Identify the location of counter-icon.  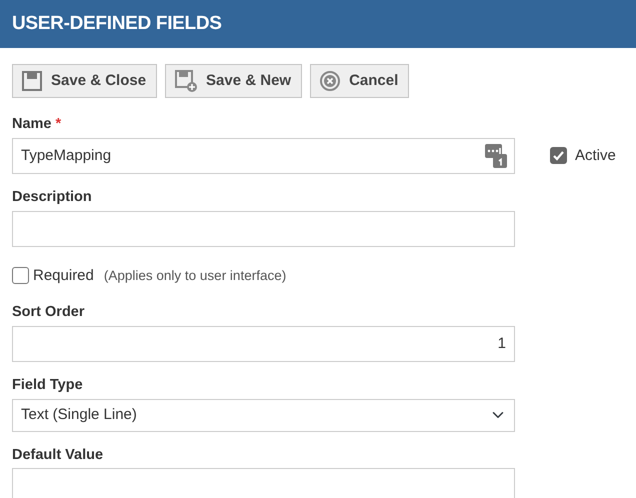
(496, 156).